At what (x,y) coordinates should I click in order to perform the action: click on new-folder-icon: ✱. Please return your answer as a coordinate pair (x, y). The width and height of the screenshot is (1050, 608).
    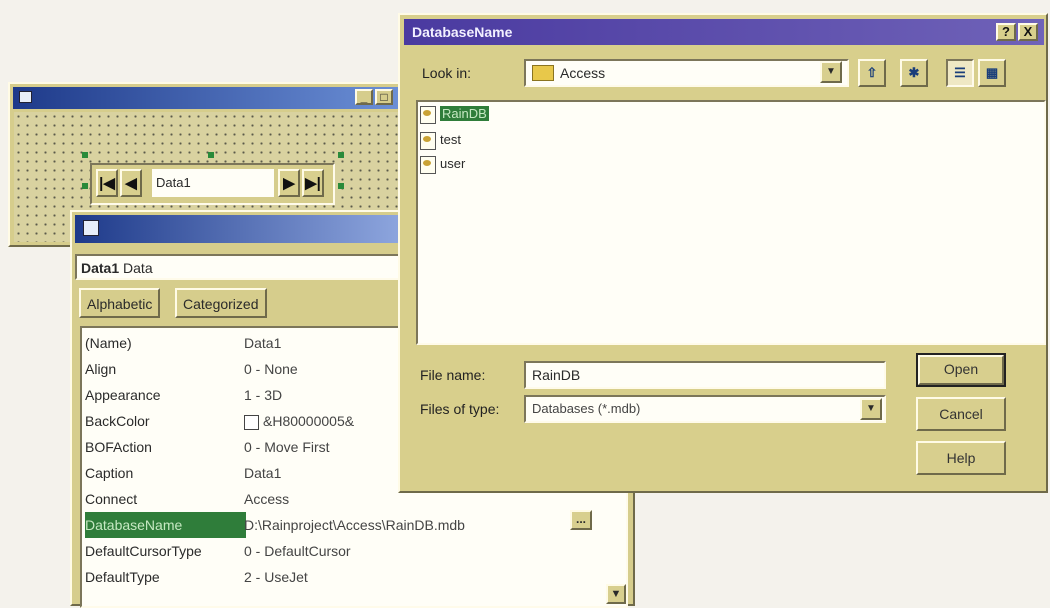
    Looking at the image, I should click on (914, 73).